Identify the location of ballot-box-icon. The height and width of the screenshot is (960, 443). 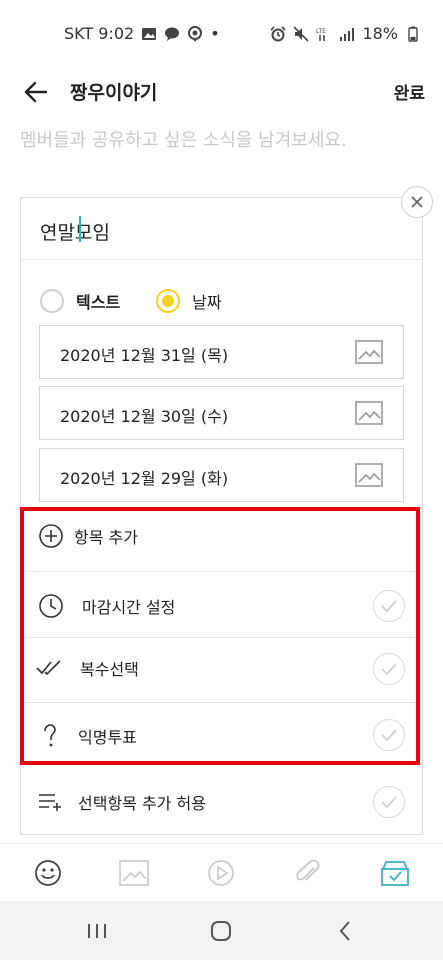
(395, 873).